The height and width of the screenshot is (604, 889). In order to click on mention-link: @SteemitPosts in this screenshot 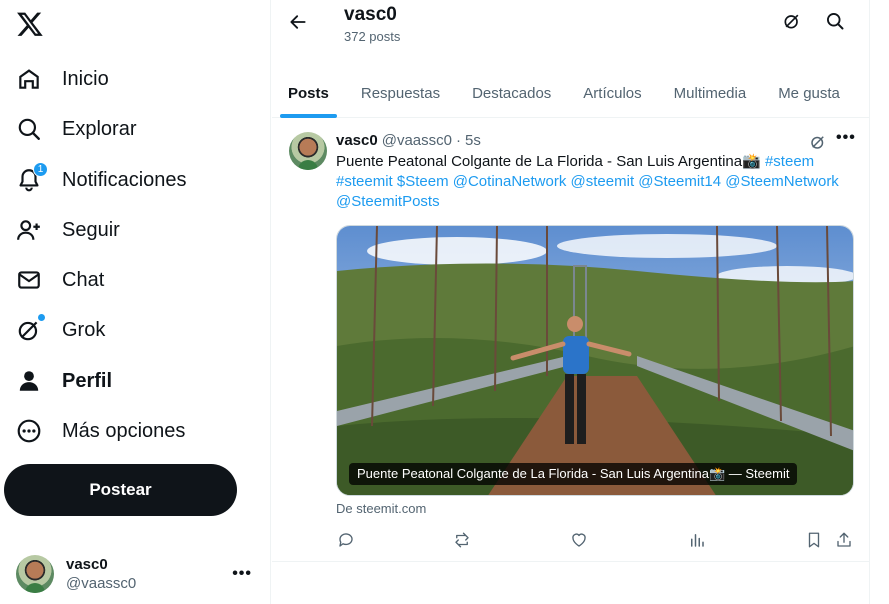, I will do `click(388, 201)`.